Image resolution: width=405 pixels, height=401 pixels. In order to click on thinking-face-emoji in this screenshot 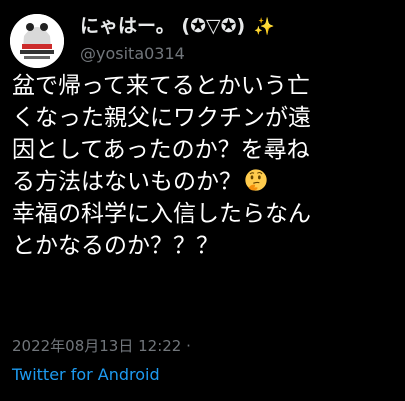, I will do `click(256, 180)`.